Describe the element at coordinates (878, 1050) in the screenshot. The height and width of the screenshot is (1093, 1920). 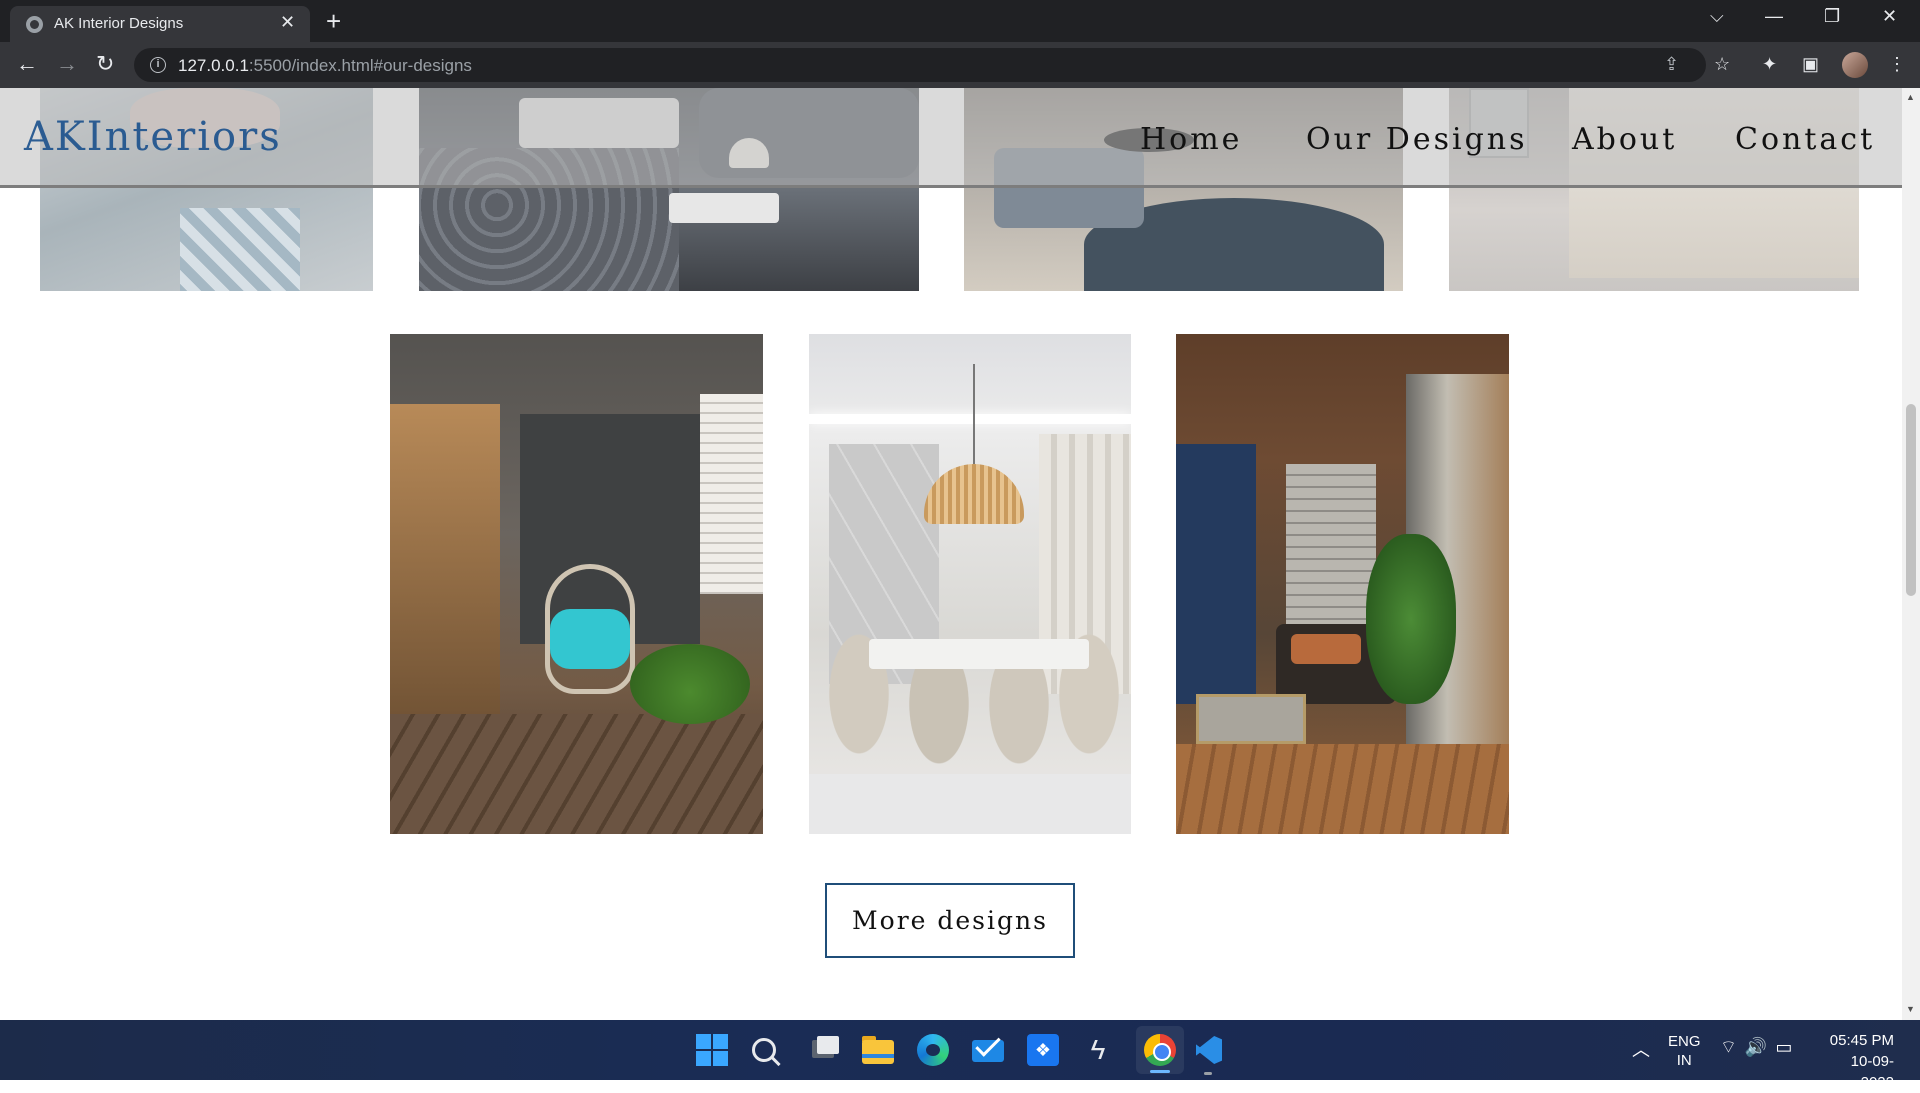
I see `file-explorer-icon` at that location.